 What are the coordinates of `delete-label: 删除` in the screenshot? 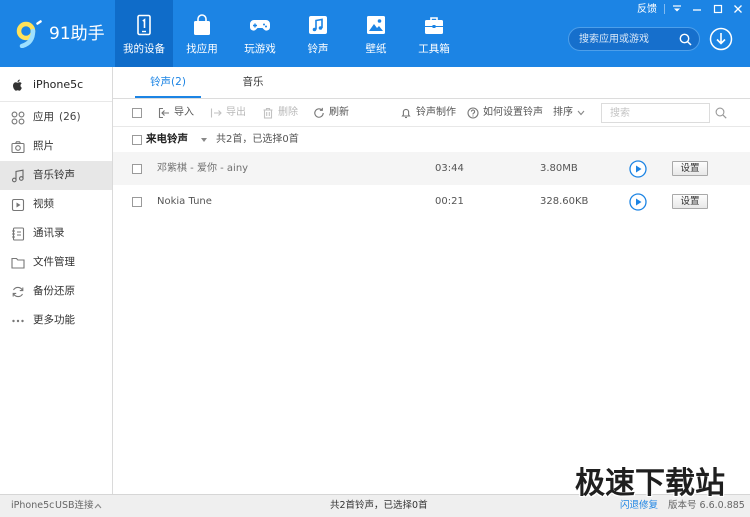 It's located at (288, 112).